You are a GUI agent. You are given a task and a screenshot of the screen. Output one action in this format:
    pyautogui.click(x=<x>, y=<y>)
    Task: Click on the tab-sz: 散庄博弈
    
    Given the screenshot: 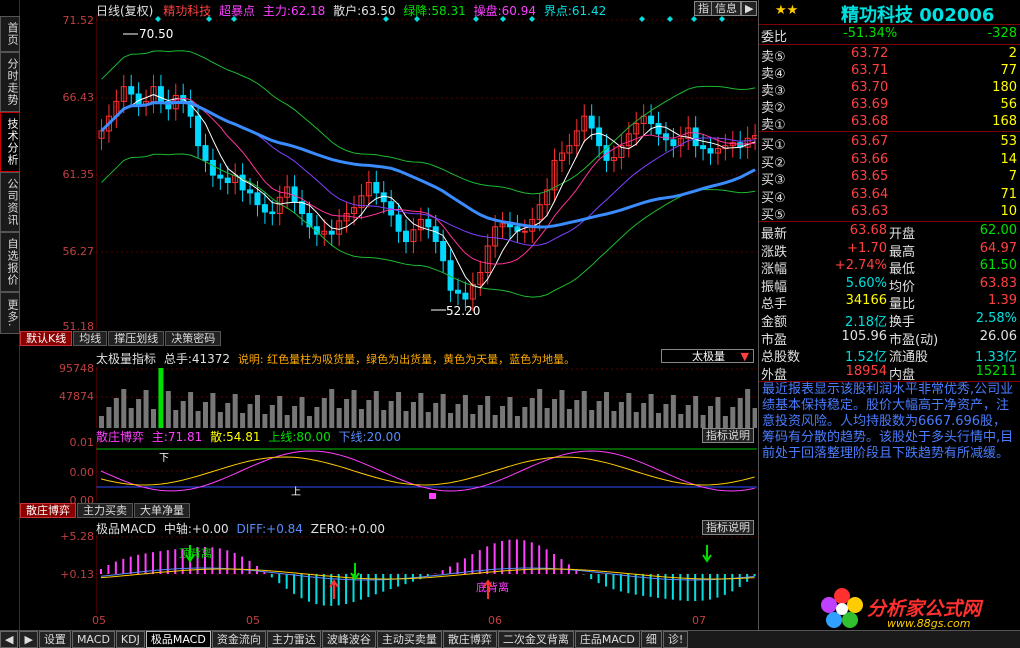 What is the action you would take?
    pyautogui.click(x=48, y=510)
    